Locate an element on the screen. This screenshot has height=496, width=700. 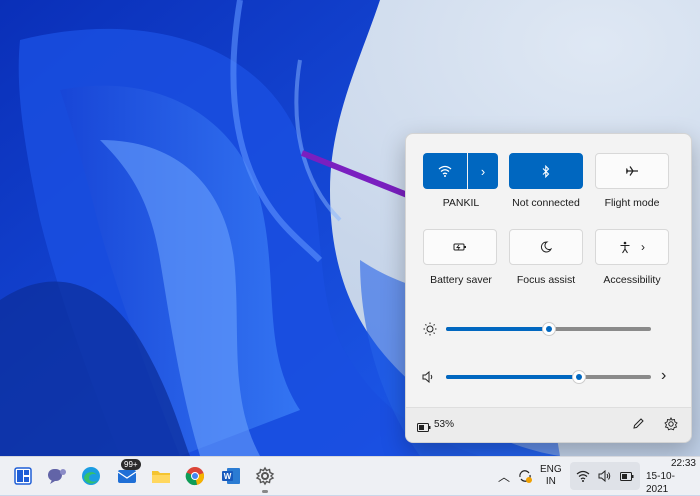
flight-mode-label: Flight mode is located at coordinates (632, 203).